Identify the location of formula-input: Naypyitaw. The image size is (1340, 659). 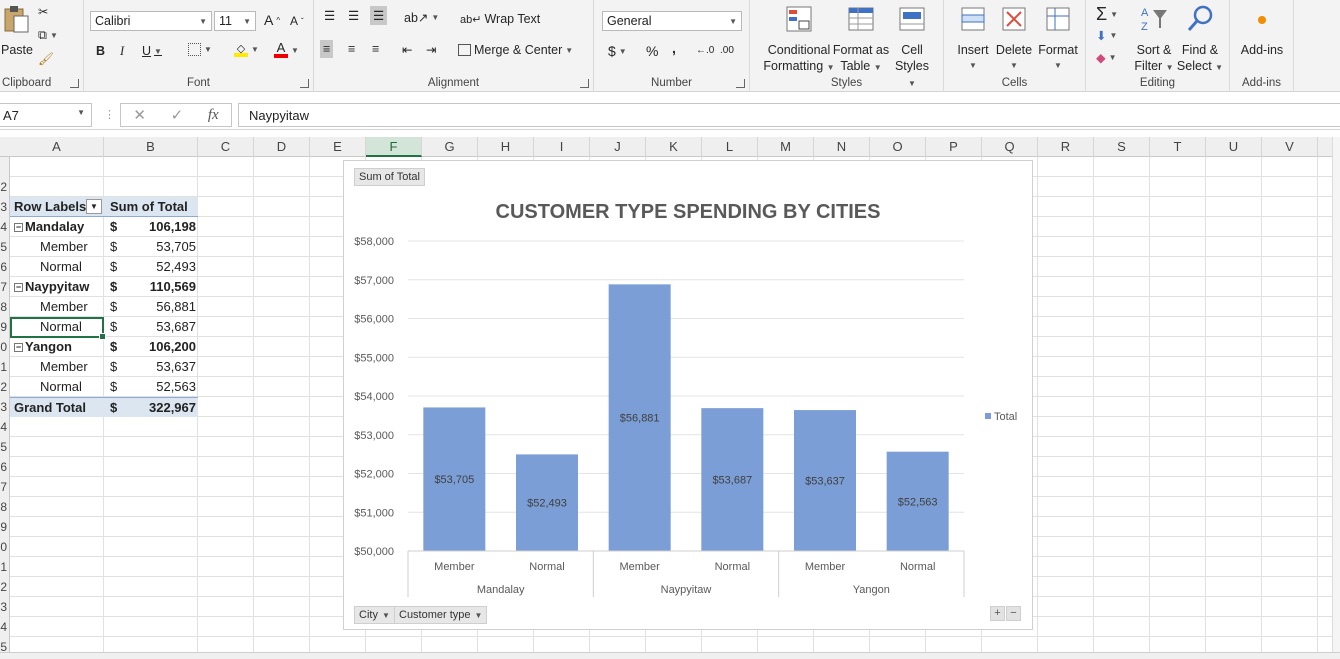
(789, 115).